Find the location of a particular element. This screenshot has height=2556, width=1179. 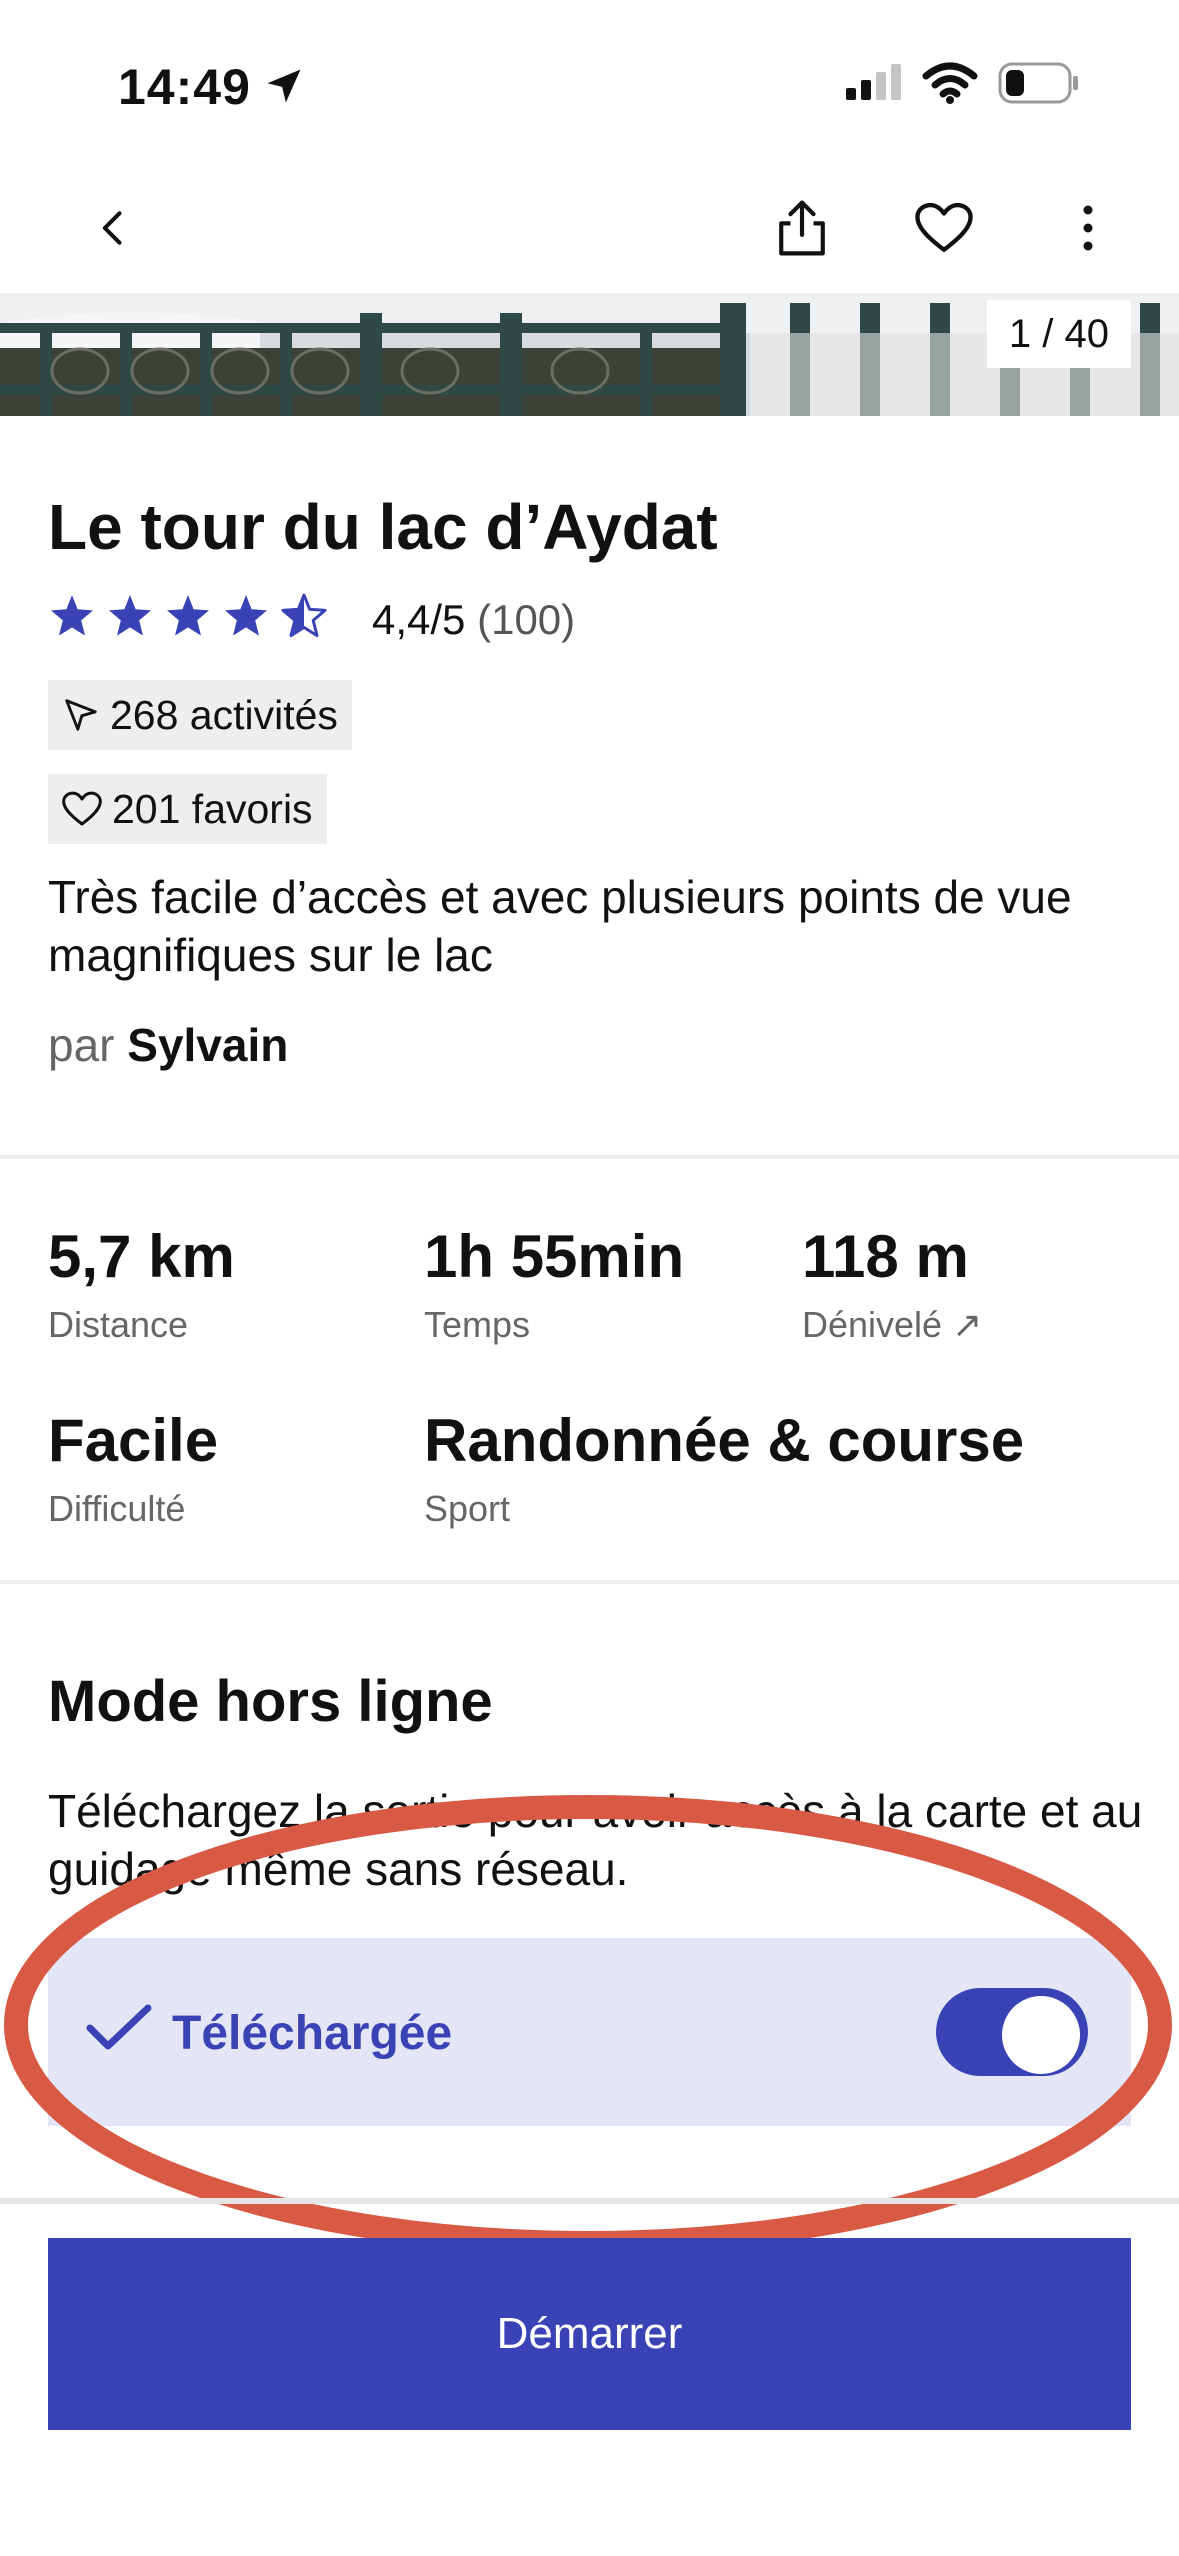

favorites-chip: 201 favoris is located at coordinates (187, 809).